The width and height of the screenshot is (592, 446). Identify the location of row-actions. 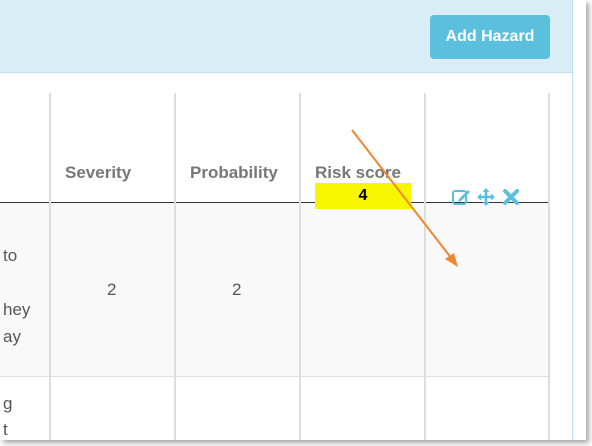
(486, 197).